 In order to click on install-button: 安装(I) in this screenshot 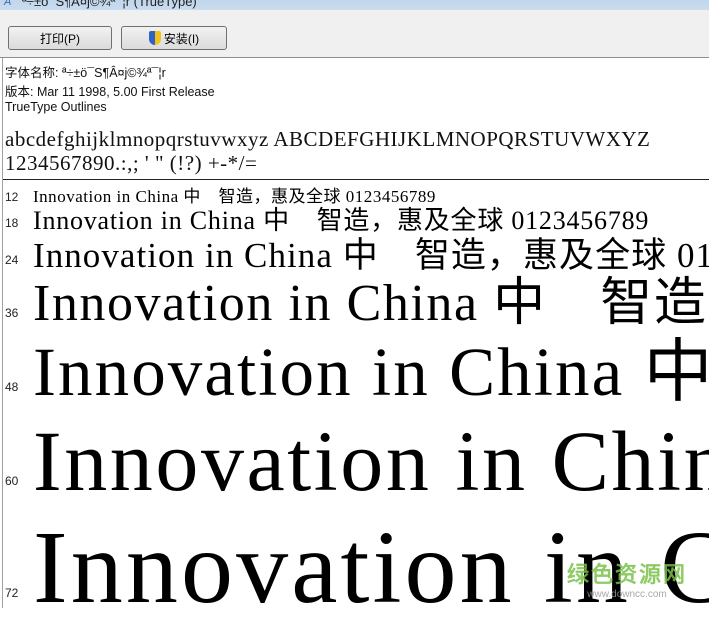, I will do `click(174, 38)`.